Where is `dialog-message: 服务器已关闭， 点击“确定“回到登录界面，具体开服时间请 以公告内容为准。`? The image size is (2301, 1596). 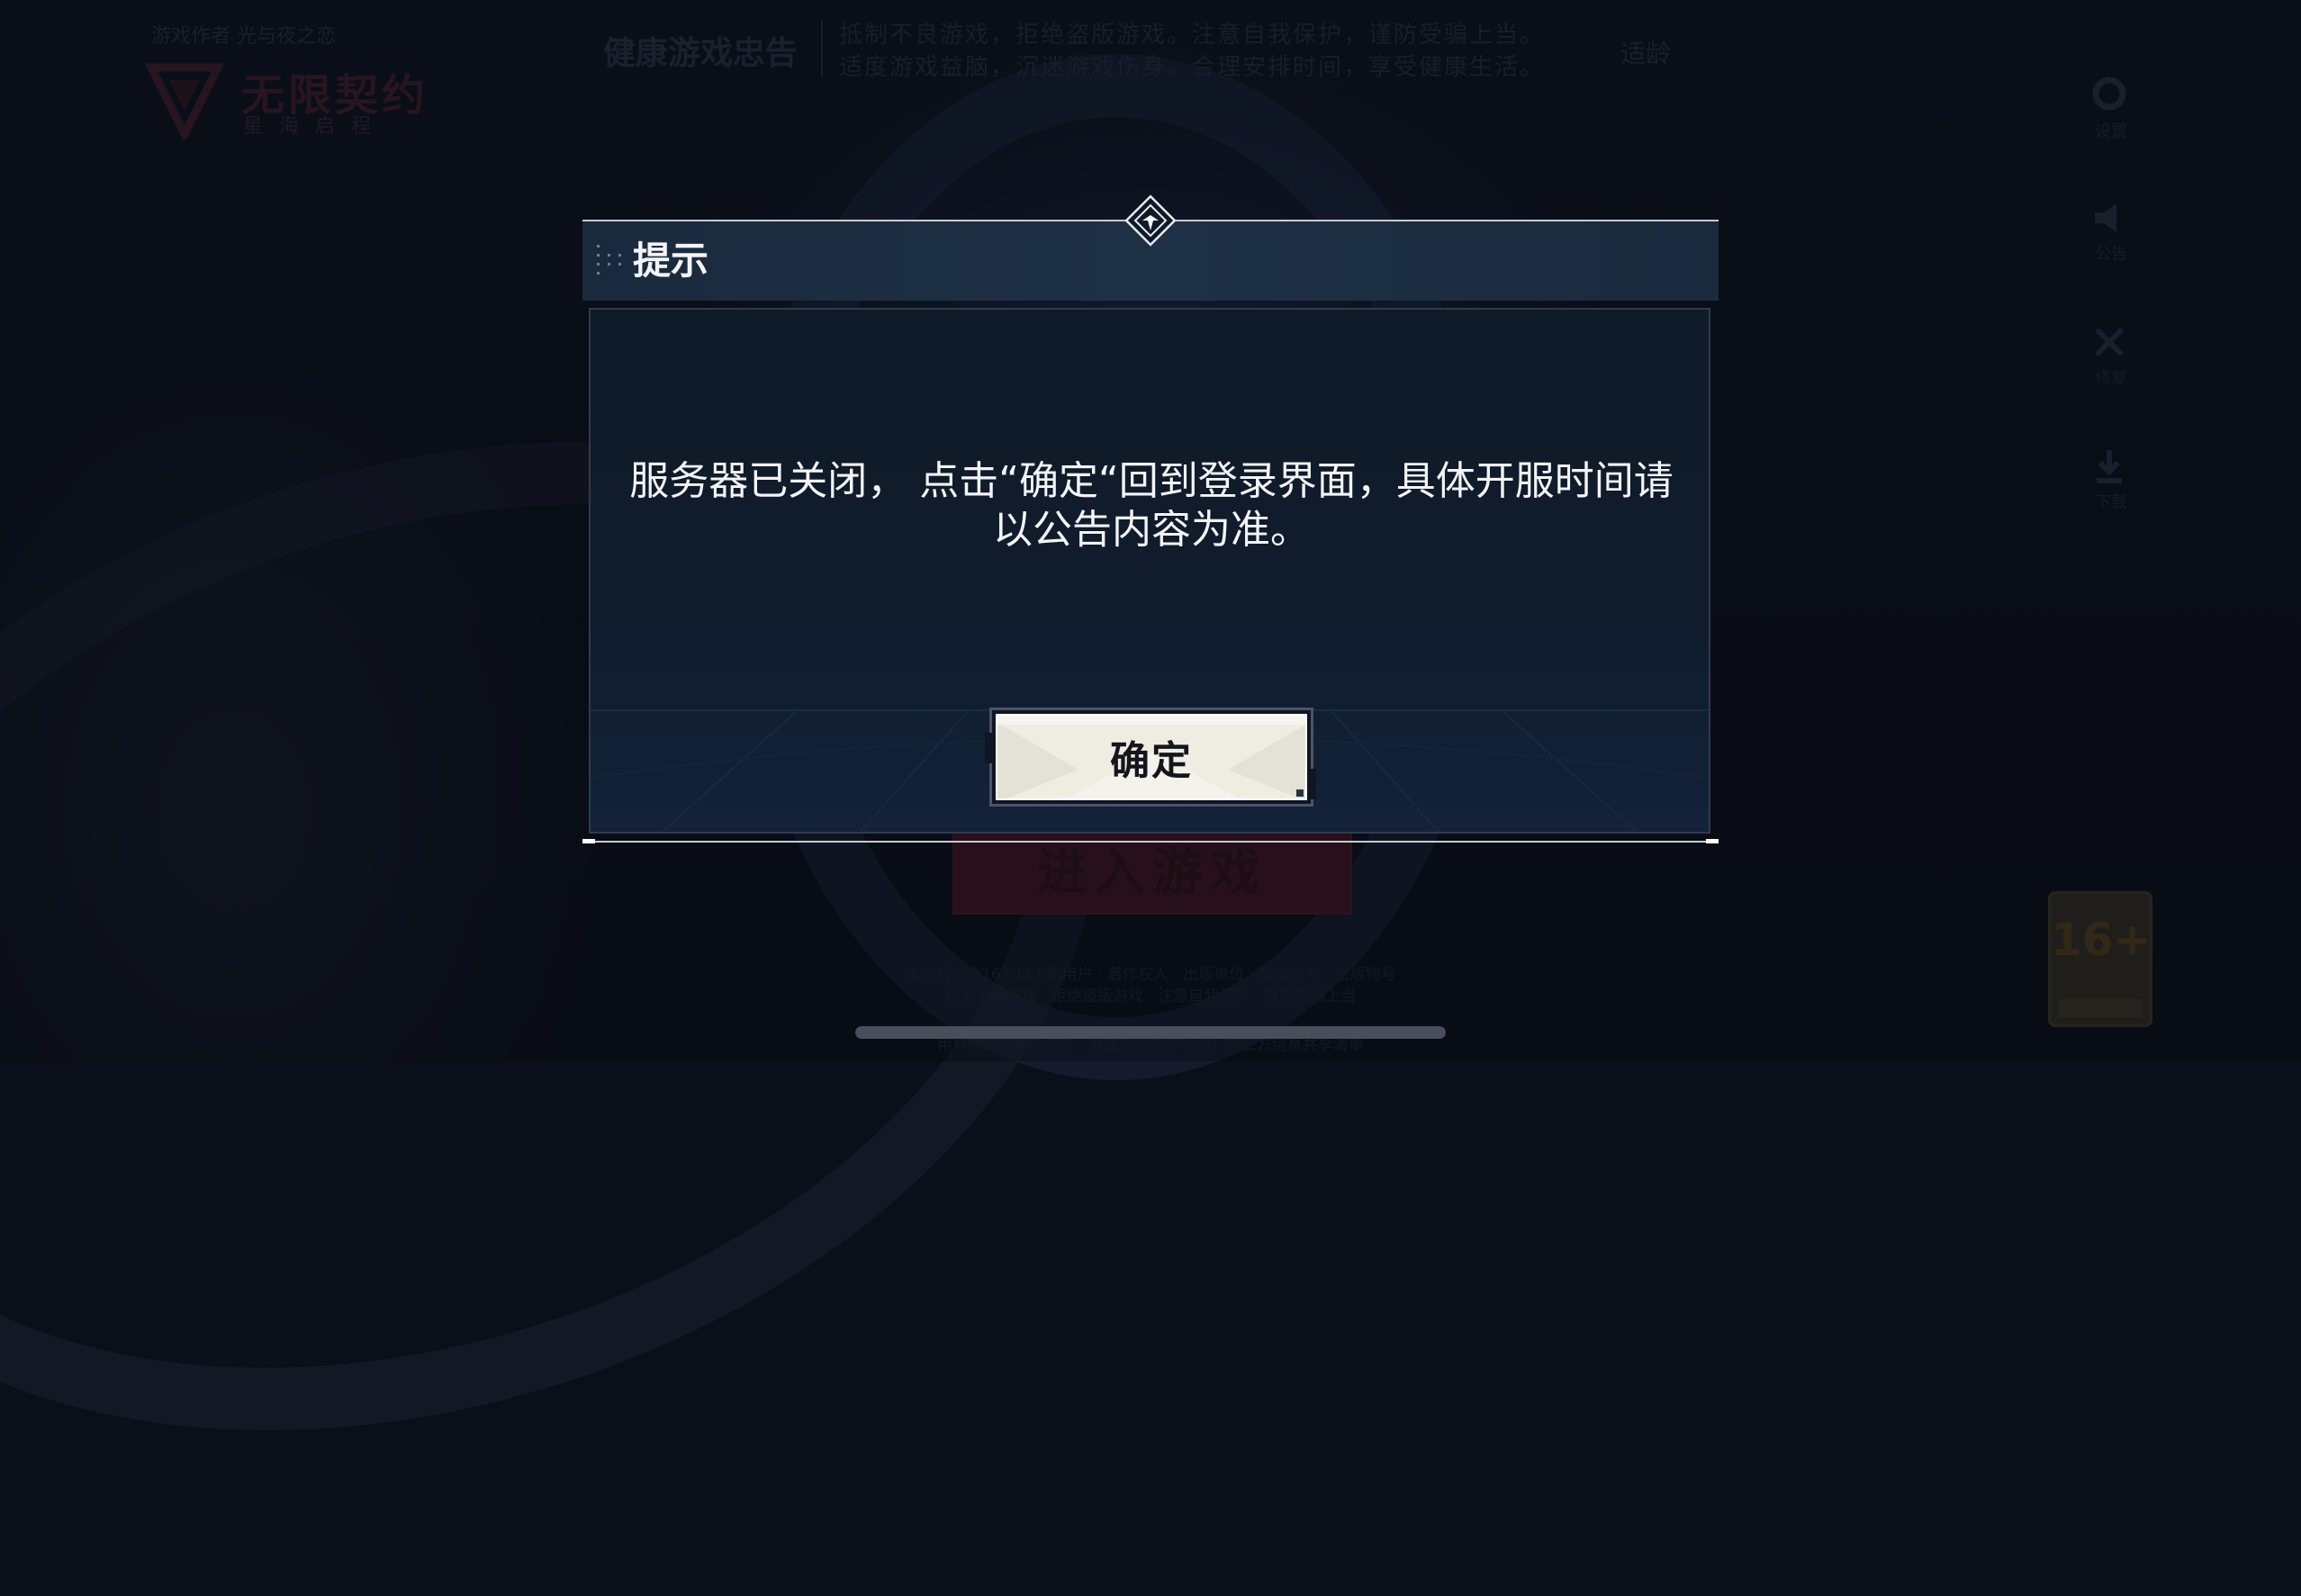 dialog-message: 服务器已关闭， 点击“确定“回到登录界面，具体开服时间请 以公告内容为准。 is located at coordinates (1151, 506).